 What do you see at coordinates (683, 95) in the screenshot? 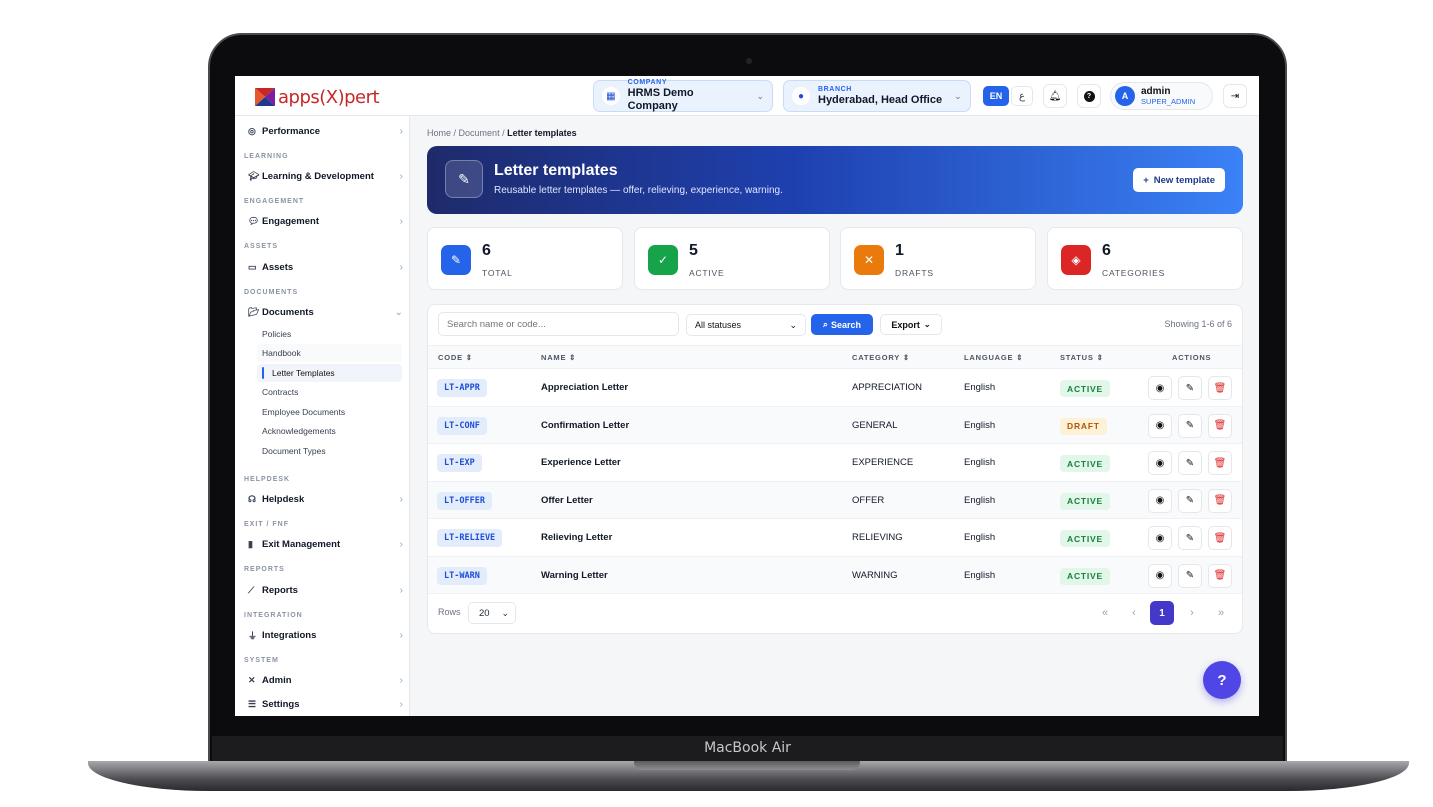
I see `company-selector: ▦ COMPANY HRMS Demo Company ⌄` at bounding box center [683, 95].